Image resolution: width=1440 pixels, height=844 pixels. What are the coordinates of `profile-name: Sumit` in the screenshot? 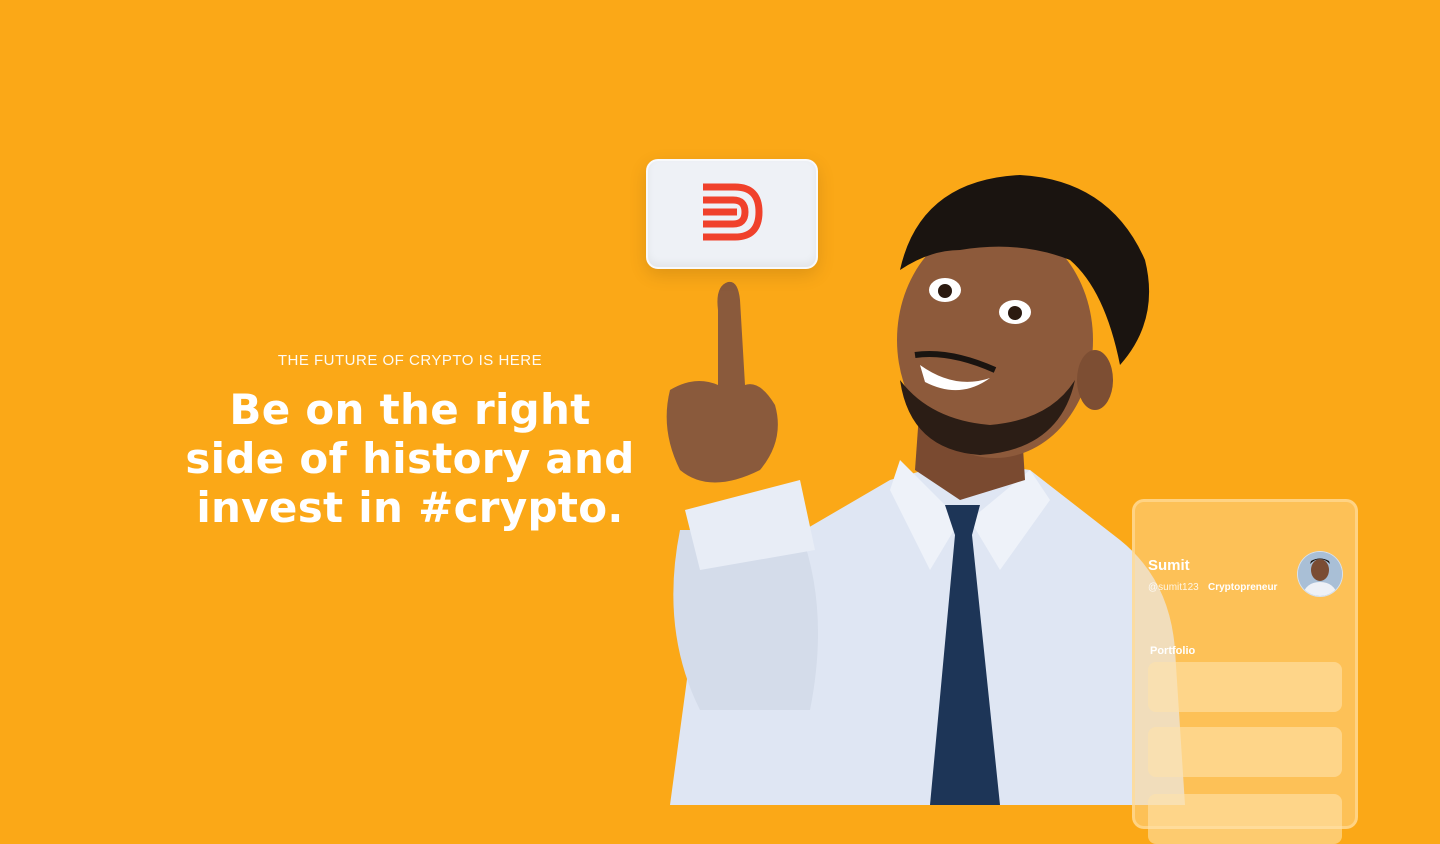 It's located at (1169, 565).